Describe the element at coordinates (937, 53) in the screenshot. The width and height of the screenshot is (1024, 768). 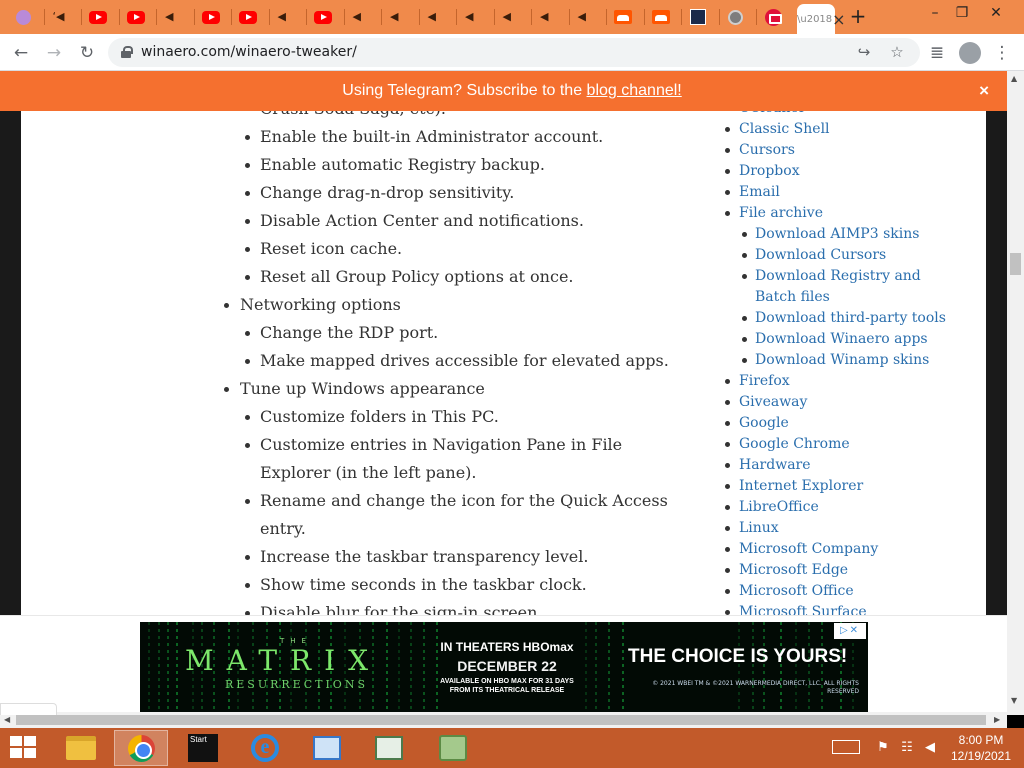
I see `media-control-icon: ≣` at that location.